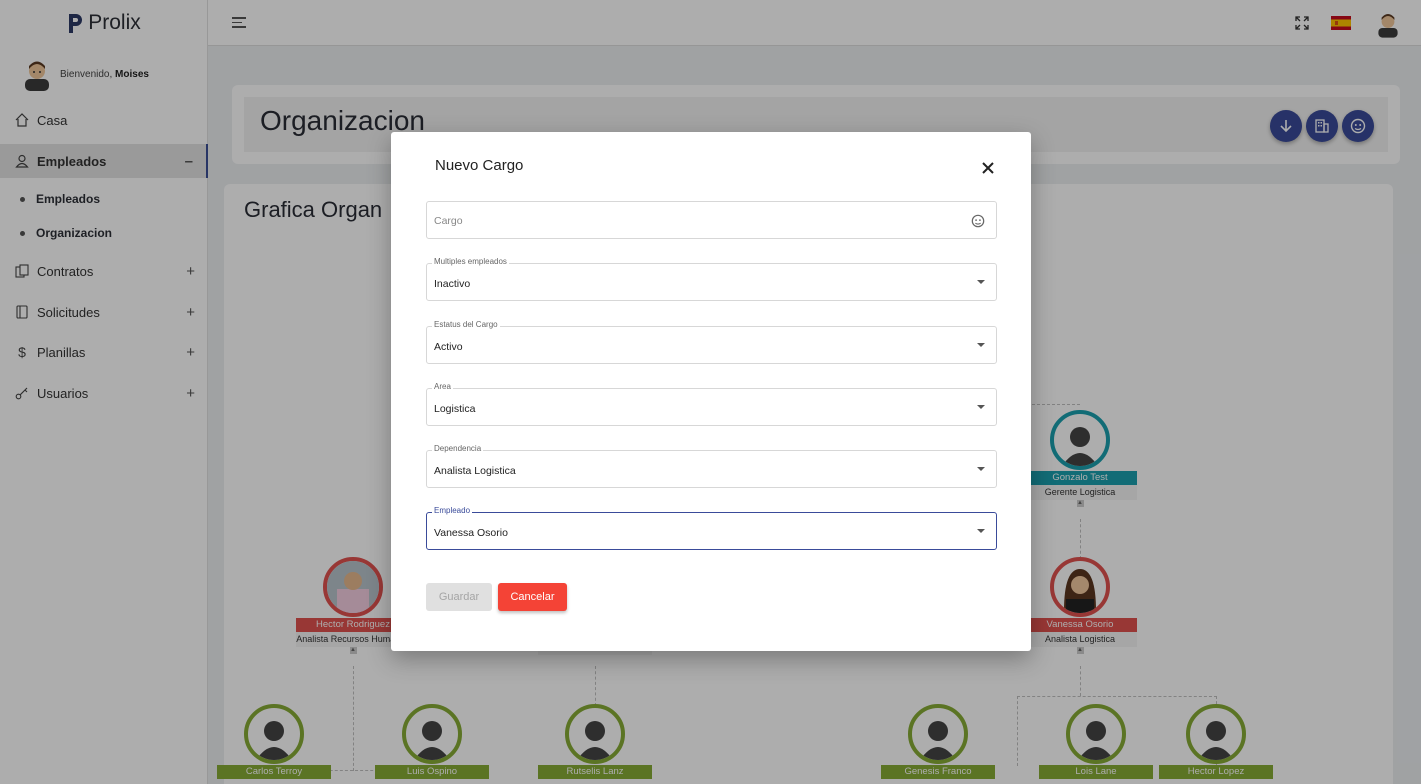  What do you see at coordinates (978, 221) in the screenshot?
I see `face-icon` at bounding box center [978, 221].